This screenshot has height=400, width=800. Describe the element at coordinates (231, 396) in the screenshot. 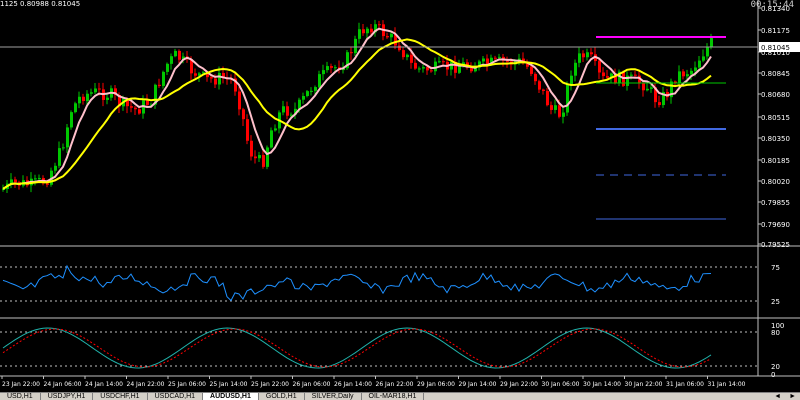

I see `tab-audusd-h1: AUDUSD,H1` at that location.